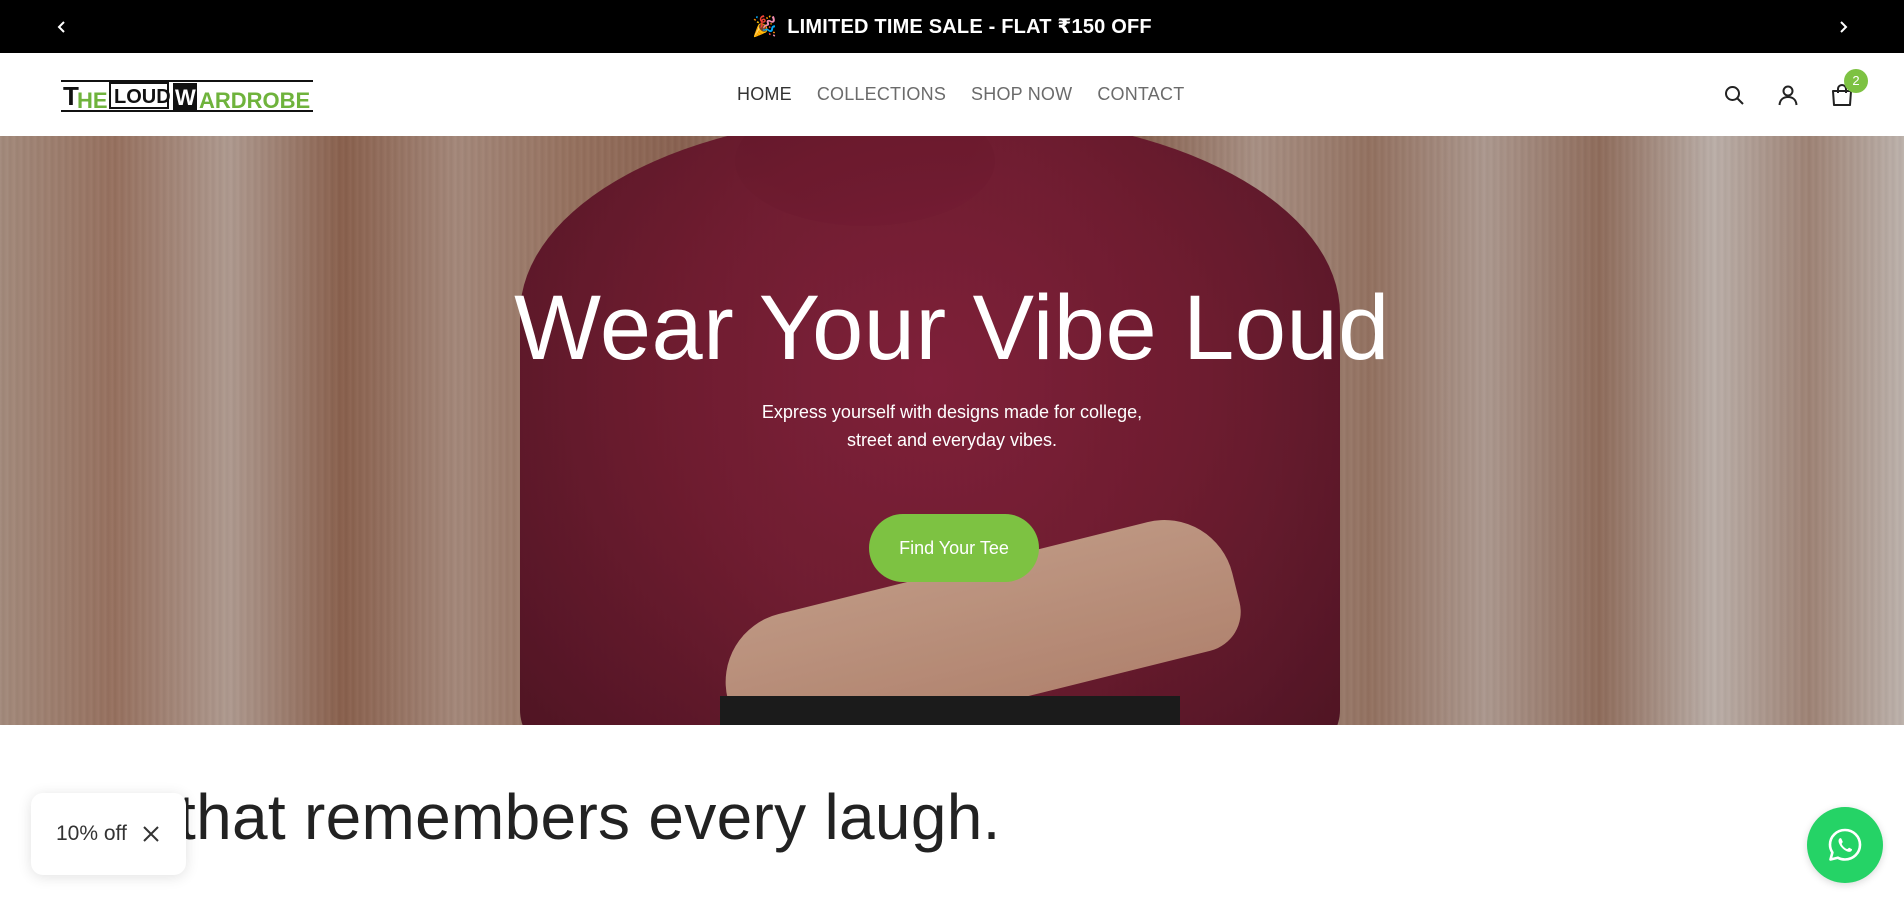  I want to click on hero-subtitle-line2: street and everyday vibes., so click(952, 440).